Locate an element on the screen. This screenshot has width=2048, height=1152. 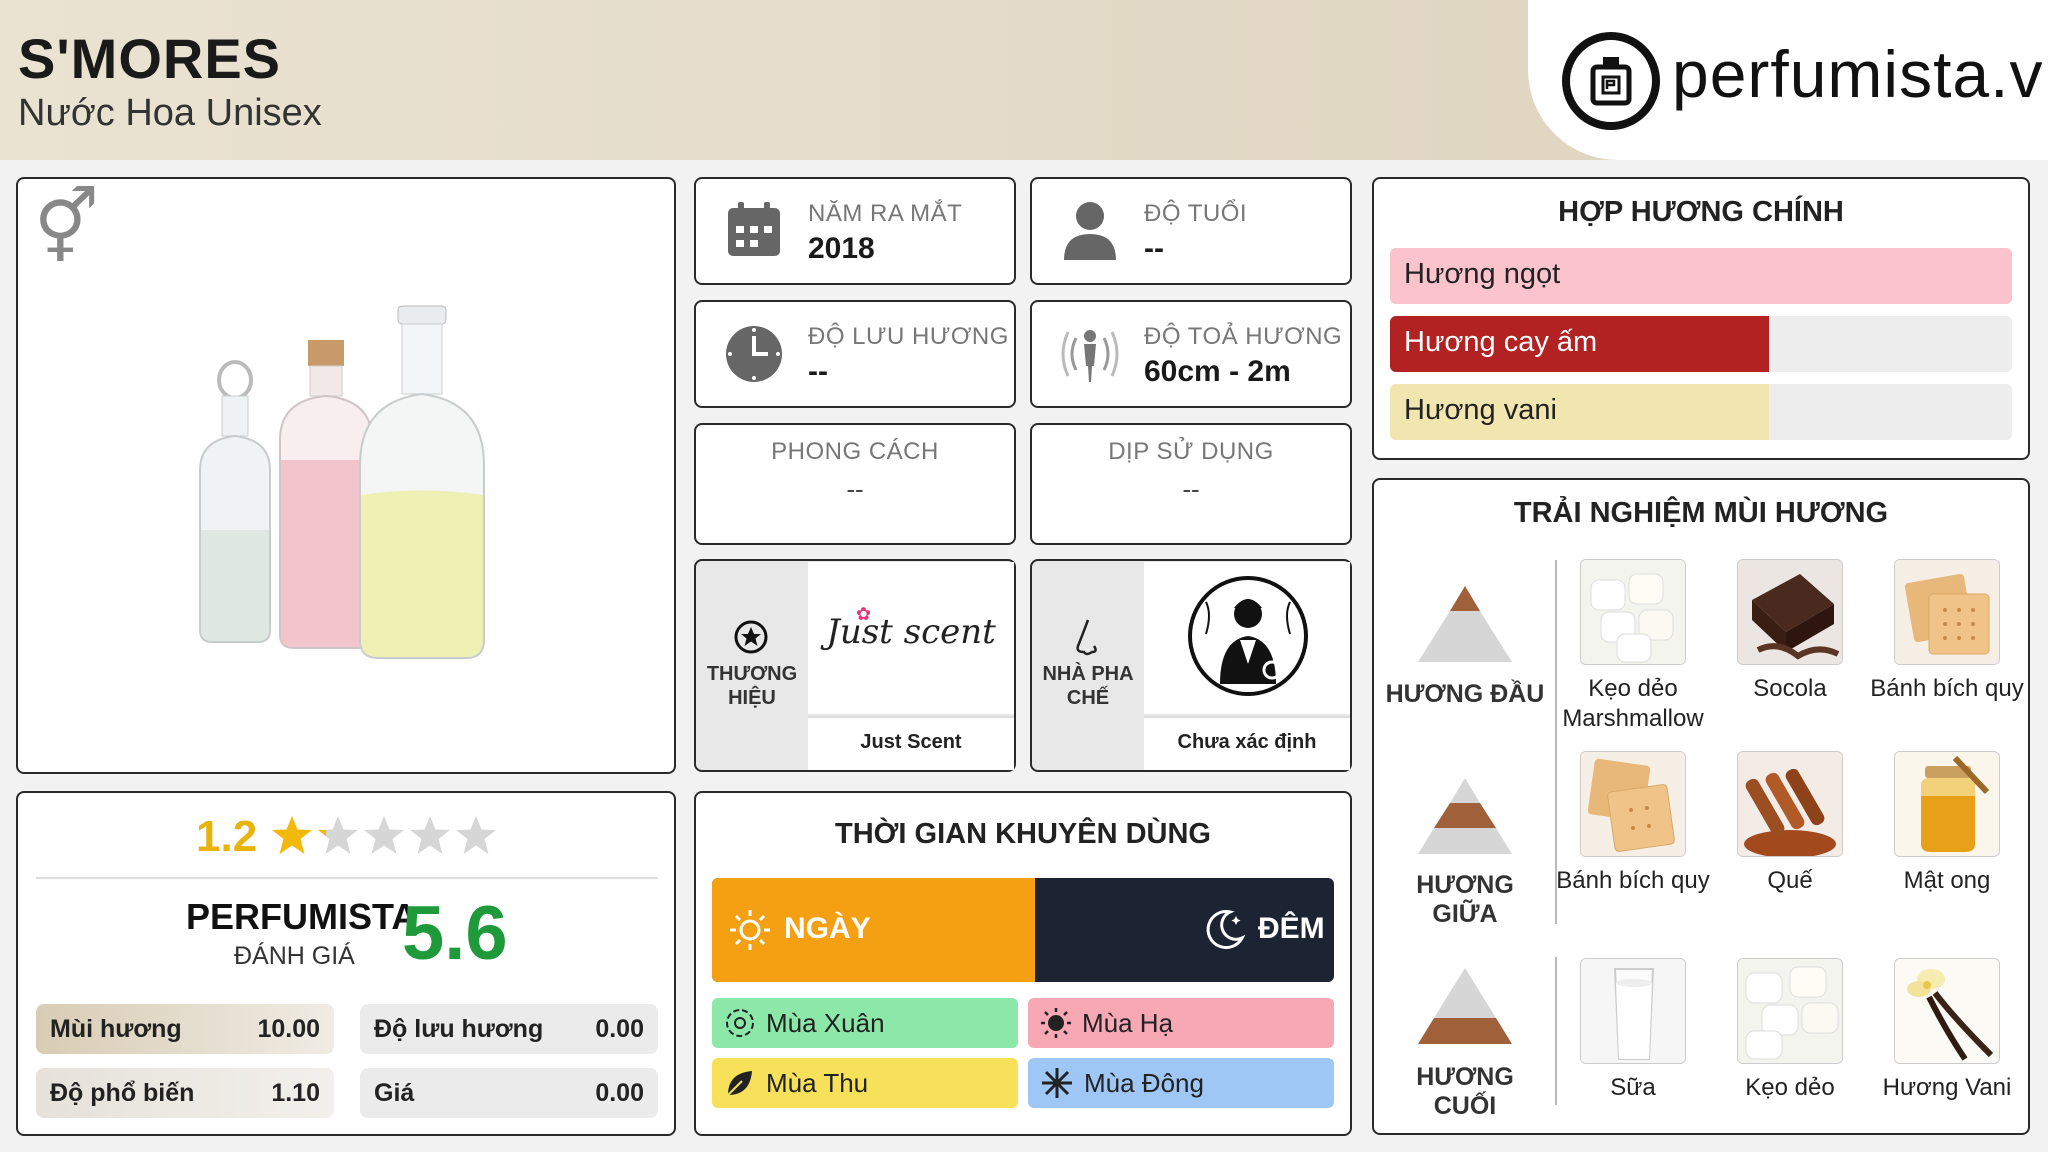
note-image-honey is located at coordinates (1947, 804).